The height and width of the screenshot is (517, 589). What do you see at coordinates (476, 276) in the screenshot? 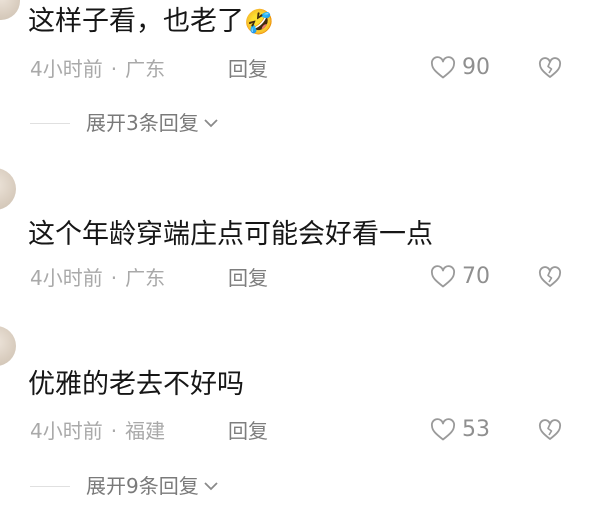
I see `like-count: 70` at bounding box center [476, 276].